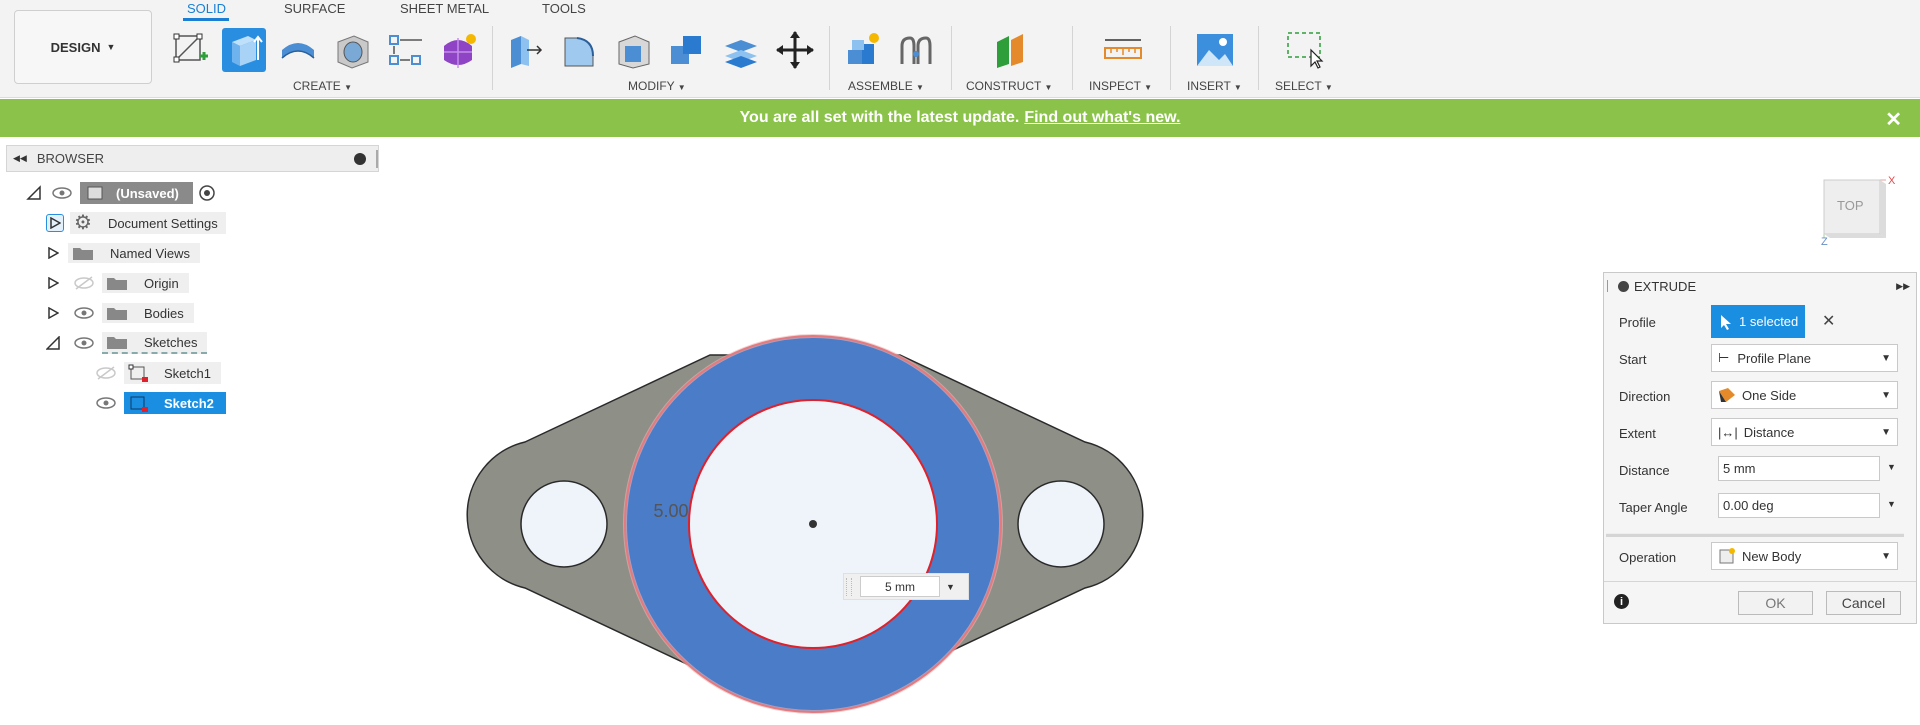 This screenshot has width=1920, height=725. Describe the element at coordinates (849, 586) in the screenshot. I see `drag-grip-icon` at that location.